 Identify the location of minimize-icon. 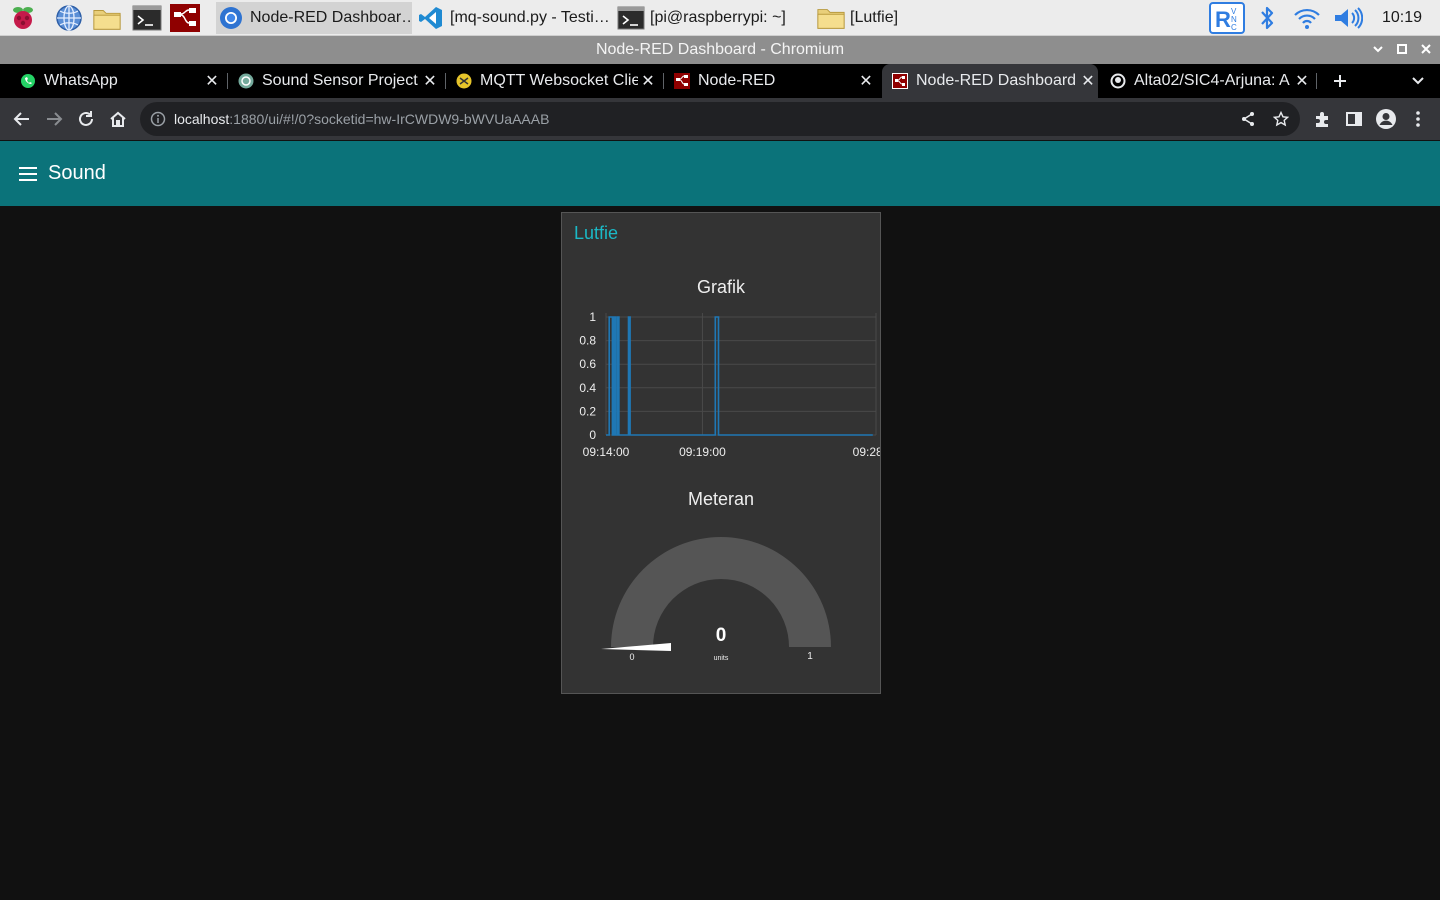
(1378, 50).